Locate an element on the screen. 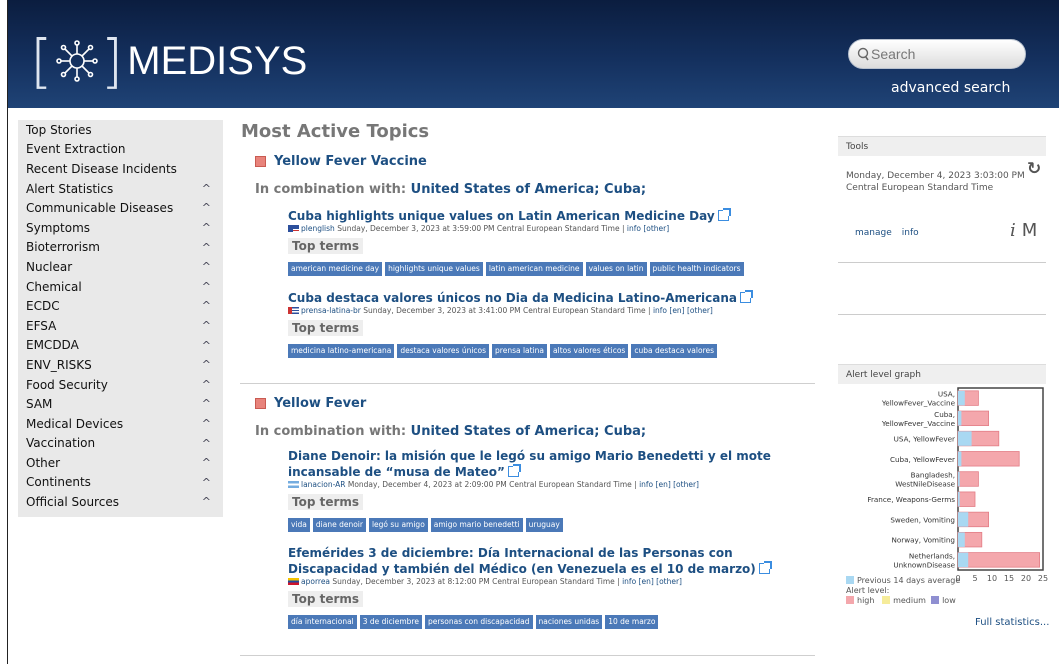  term-tag: día internacional is located at coordinates (322, 622).